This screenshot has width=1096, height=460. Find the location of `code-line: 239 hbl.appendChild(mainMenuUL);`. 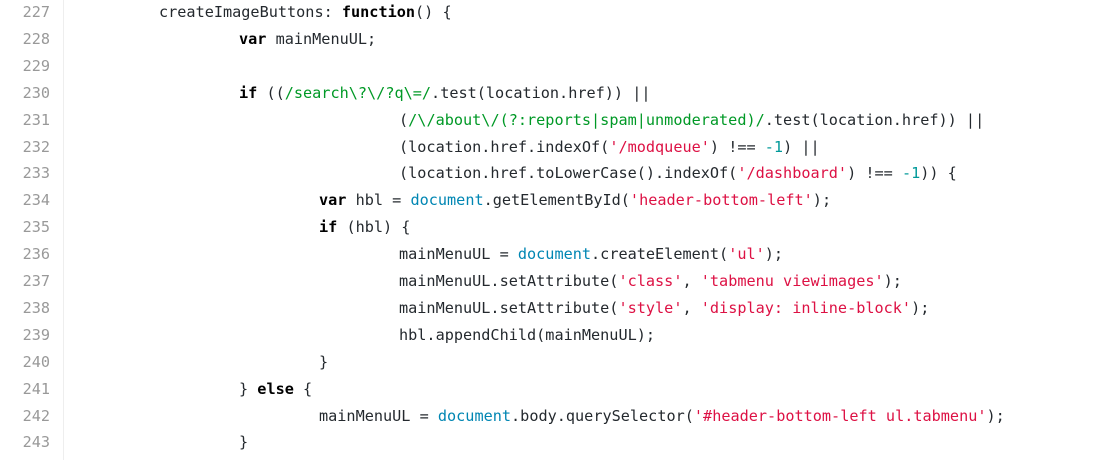

code-line: 239 hbl.appendChild(mainMenuUL); is located at coordinates (548, 335).